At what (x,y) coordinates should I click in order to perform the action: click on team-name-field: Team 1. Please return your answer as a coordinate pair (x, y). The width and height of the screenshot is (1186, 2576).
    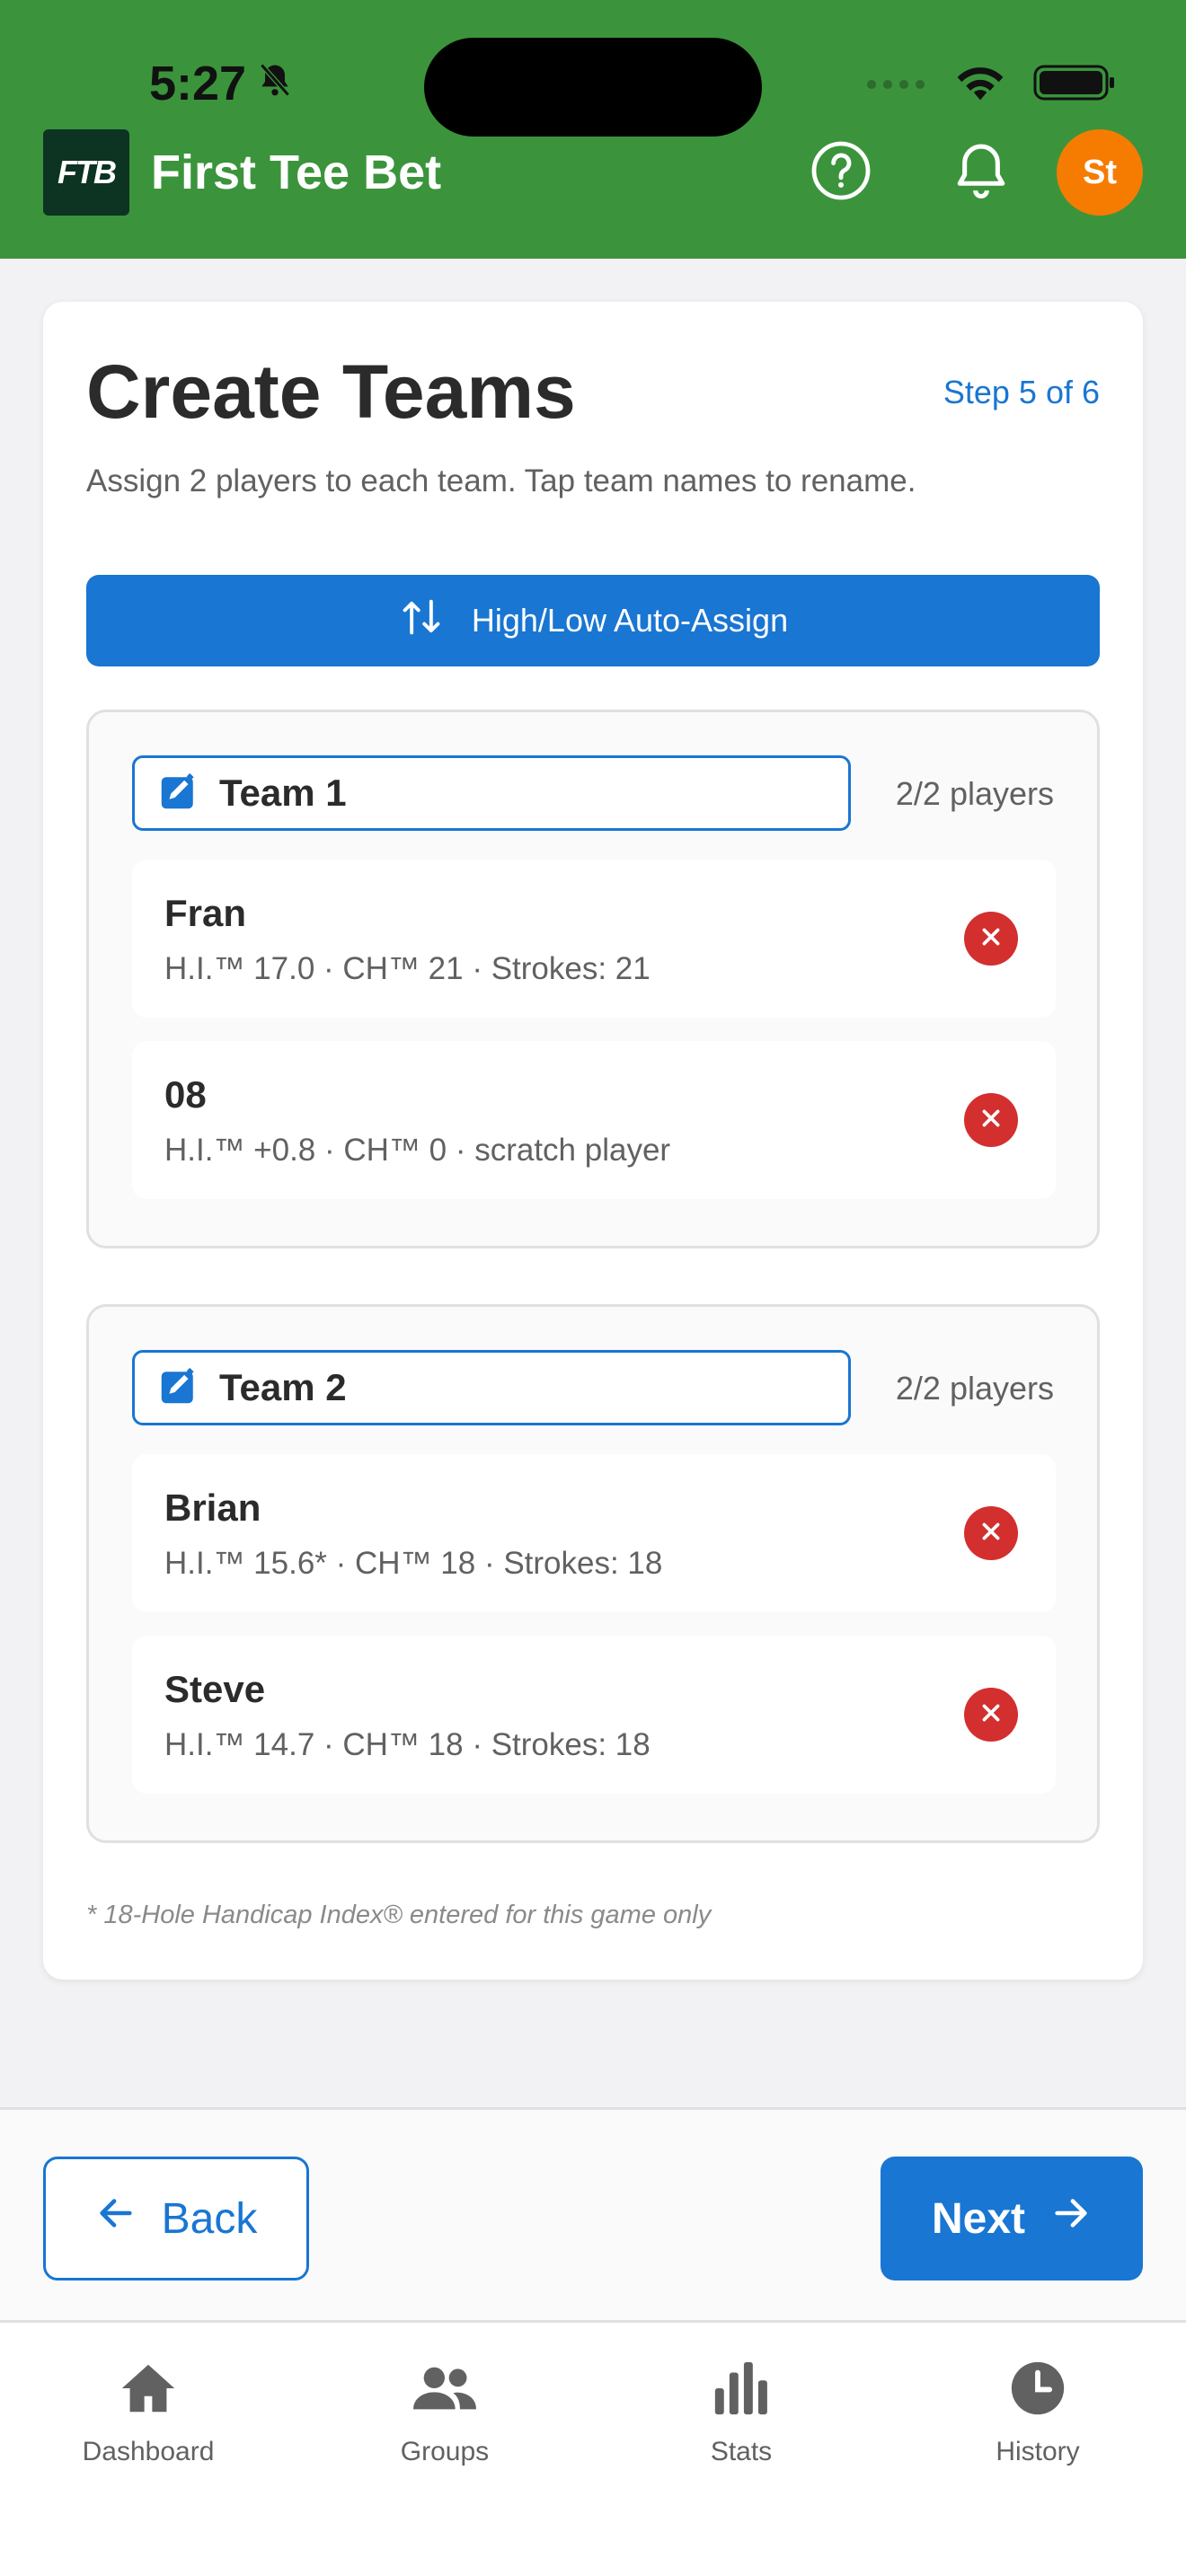
    Looking at the image, I should click on (491, 793).